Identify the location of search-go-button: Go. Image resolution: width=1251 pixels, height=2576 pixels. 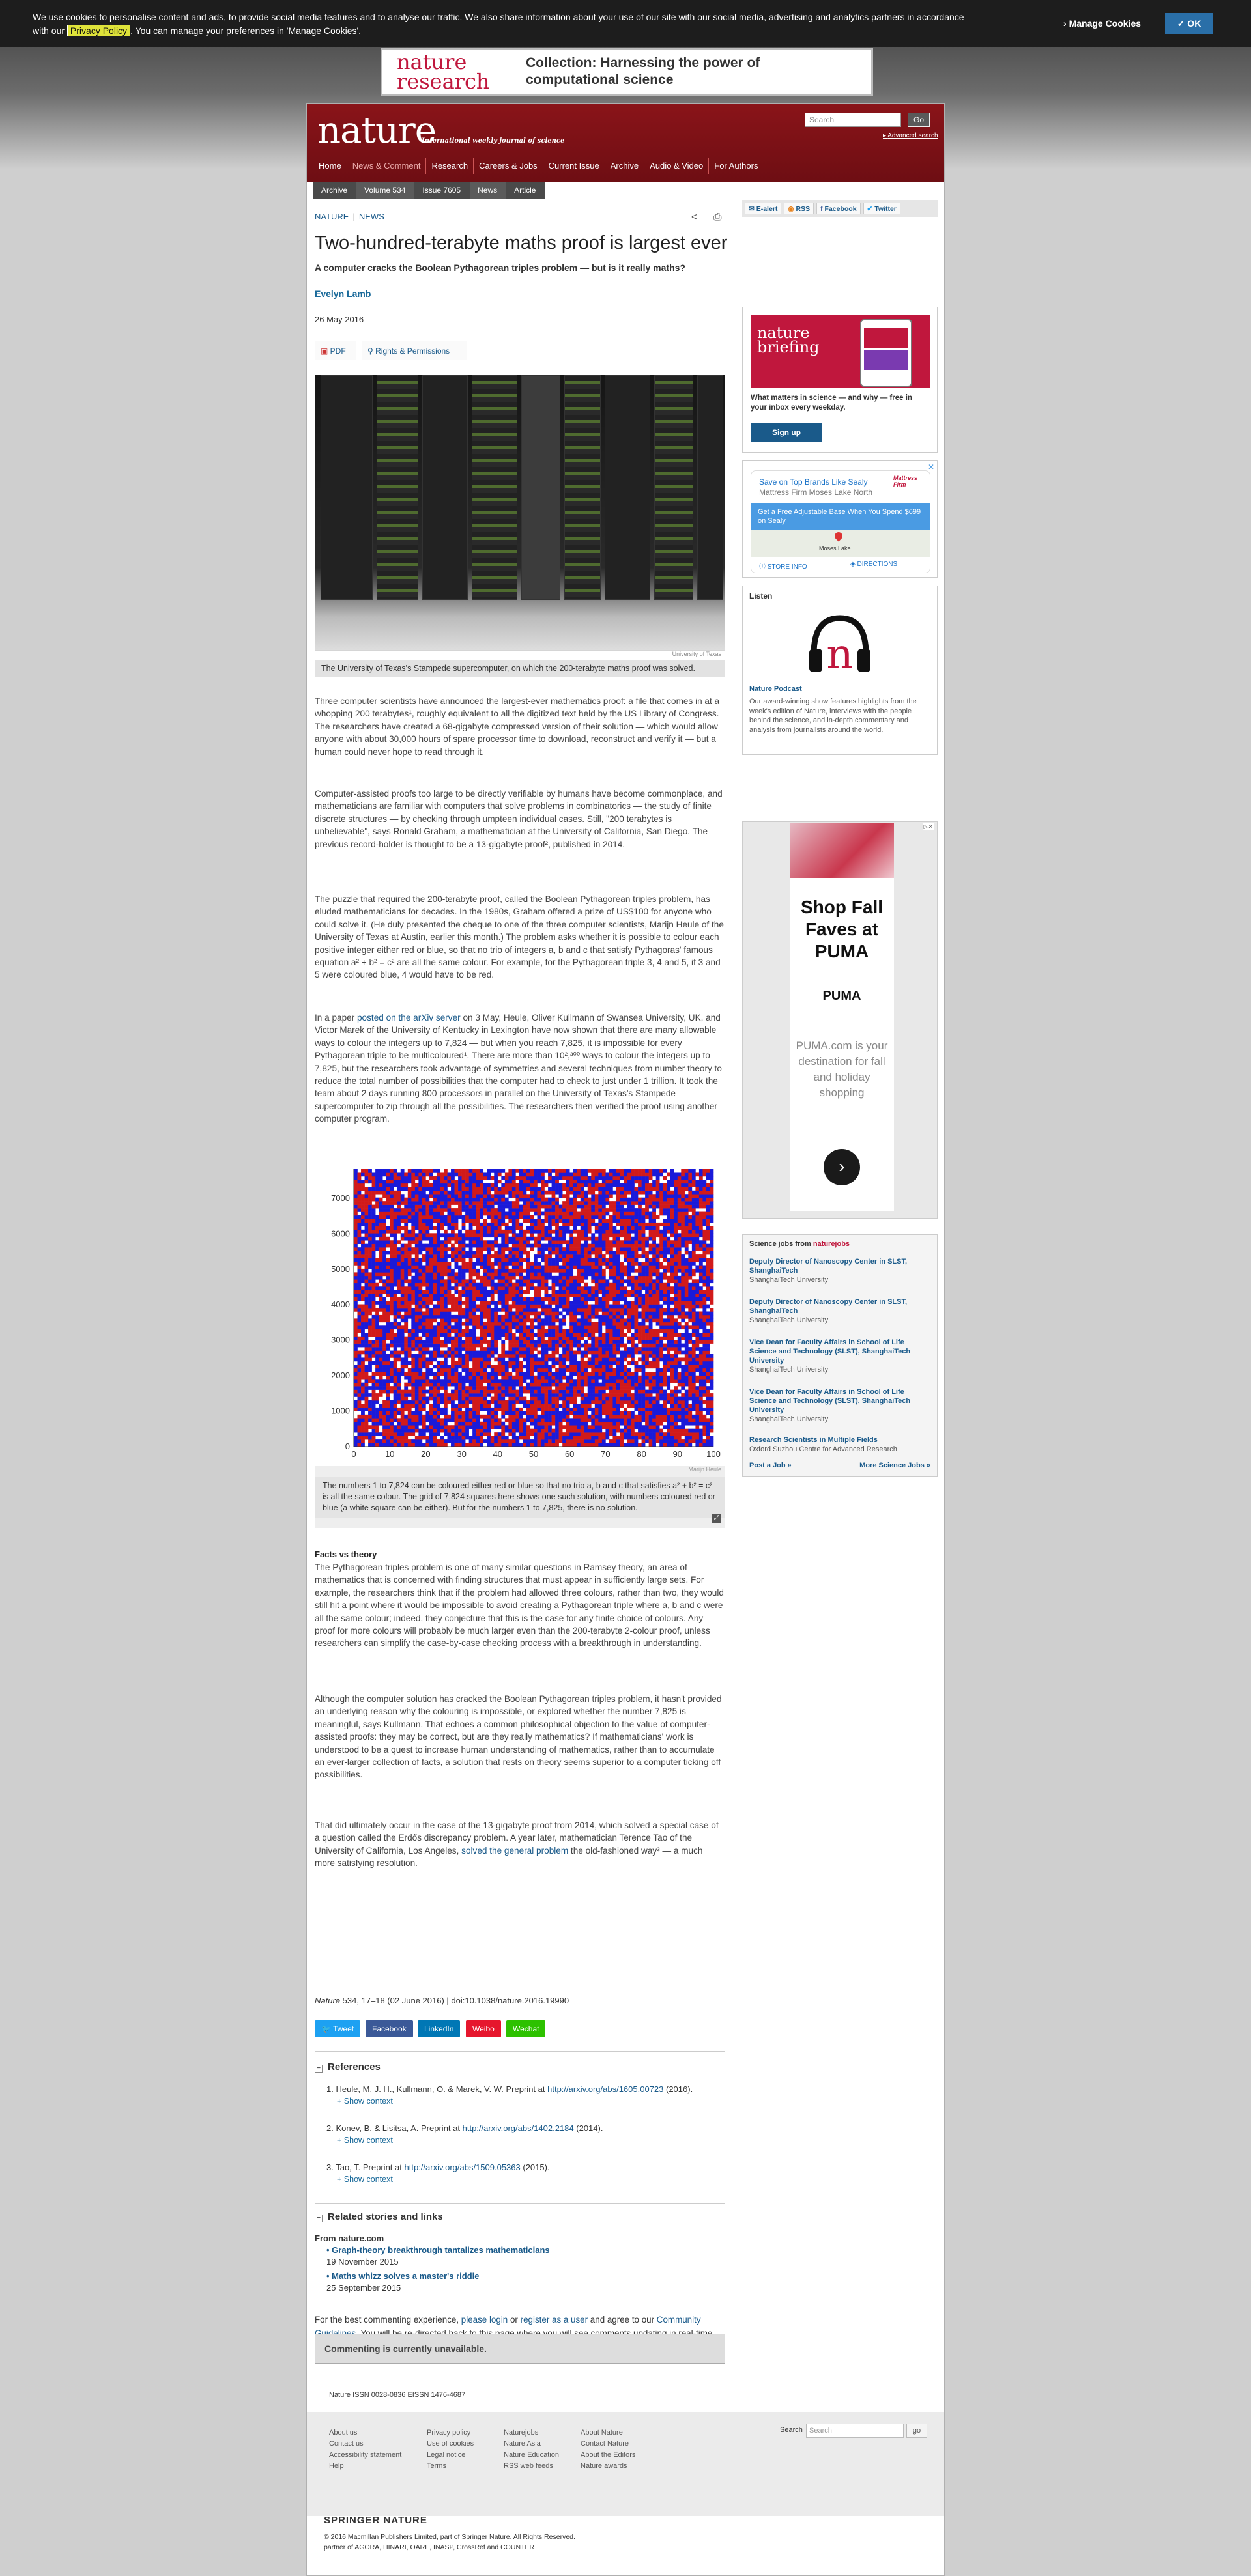
(919, 120).